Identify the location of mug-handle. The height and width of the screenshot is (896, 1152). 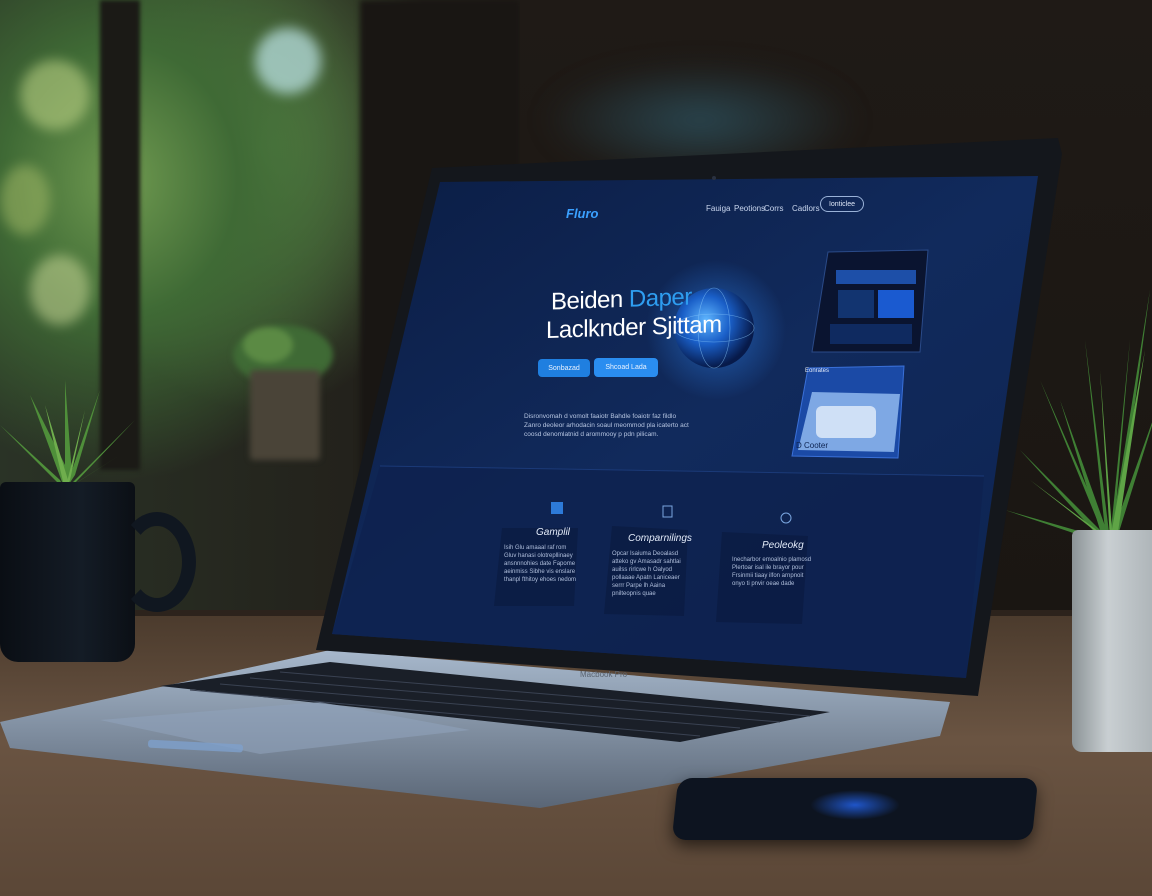
(157, 562).